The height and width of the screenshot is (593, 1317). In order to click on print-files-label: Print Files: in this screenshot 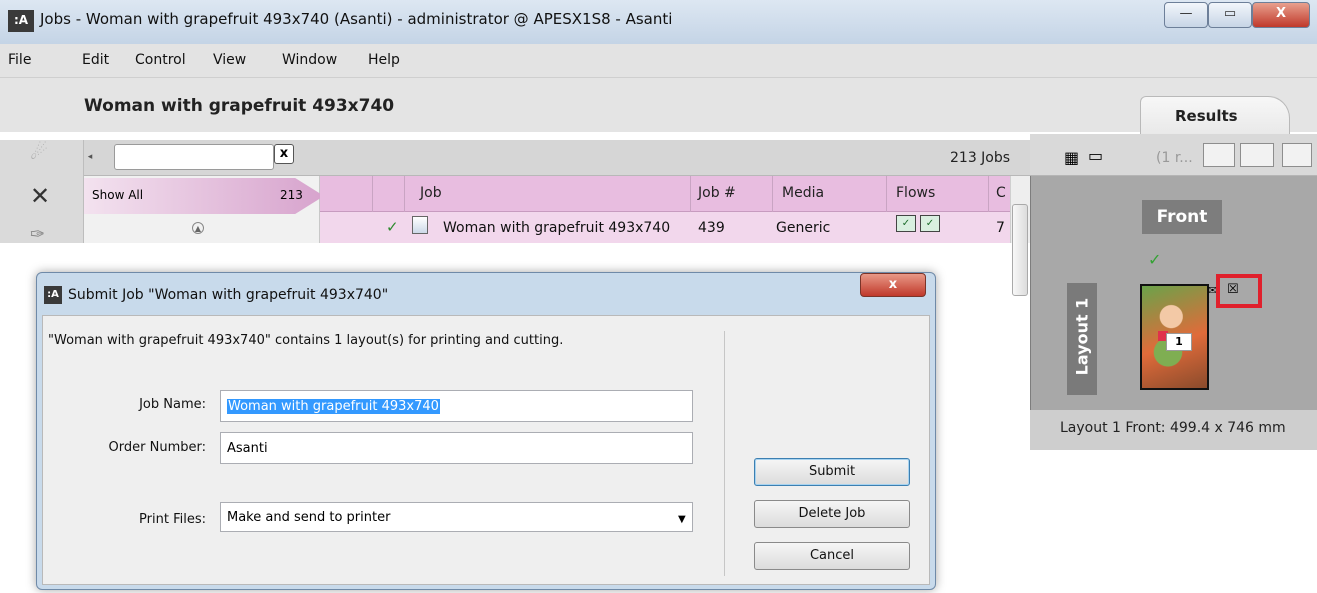, I will do `click(172, 519)`.